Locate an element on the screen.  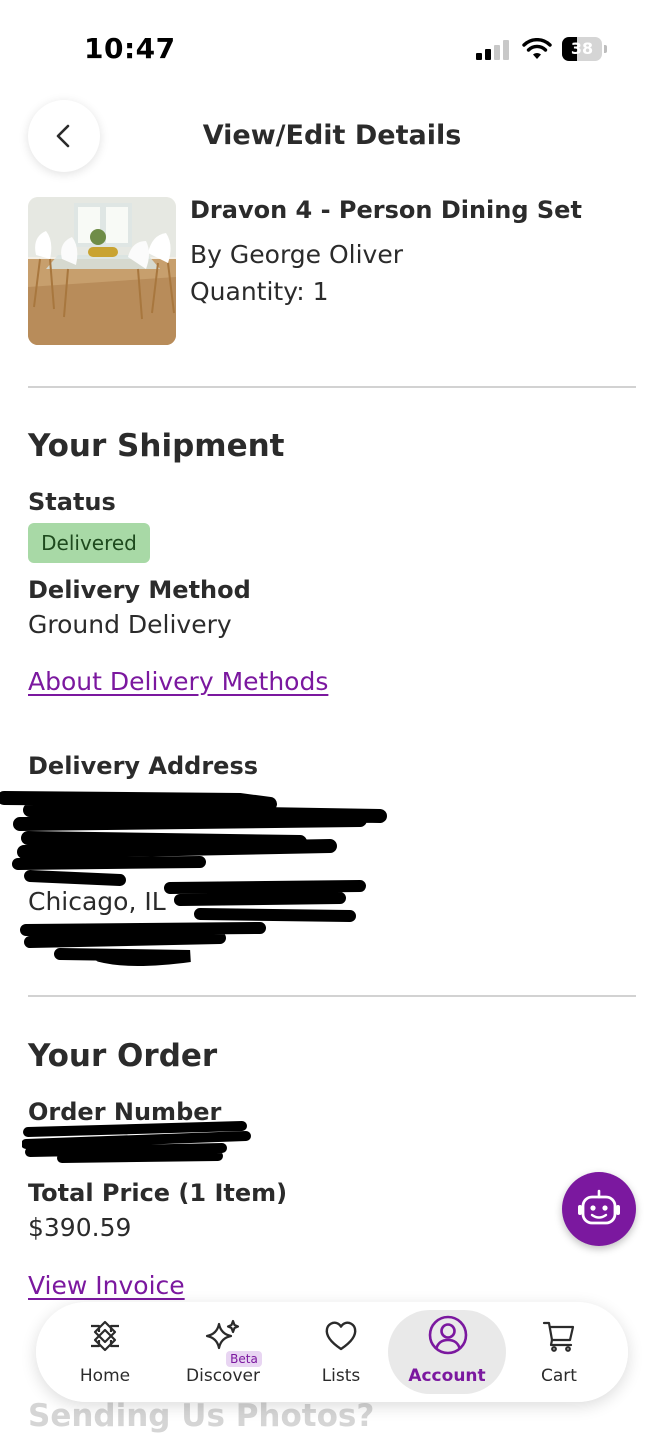
nav-discover-label: Discover is located at coordinates (223, 1376).